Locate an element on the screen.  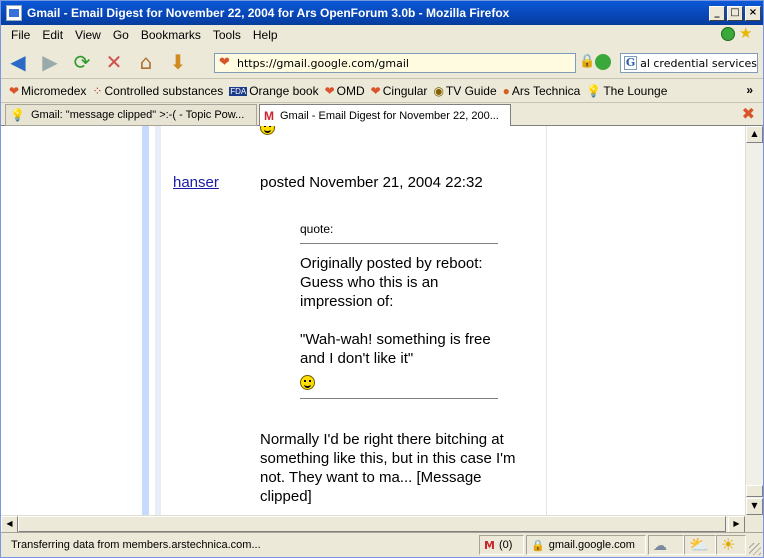
bookmark-ars-technica: ● Ars Technica is located at coordinates (542, 91).